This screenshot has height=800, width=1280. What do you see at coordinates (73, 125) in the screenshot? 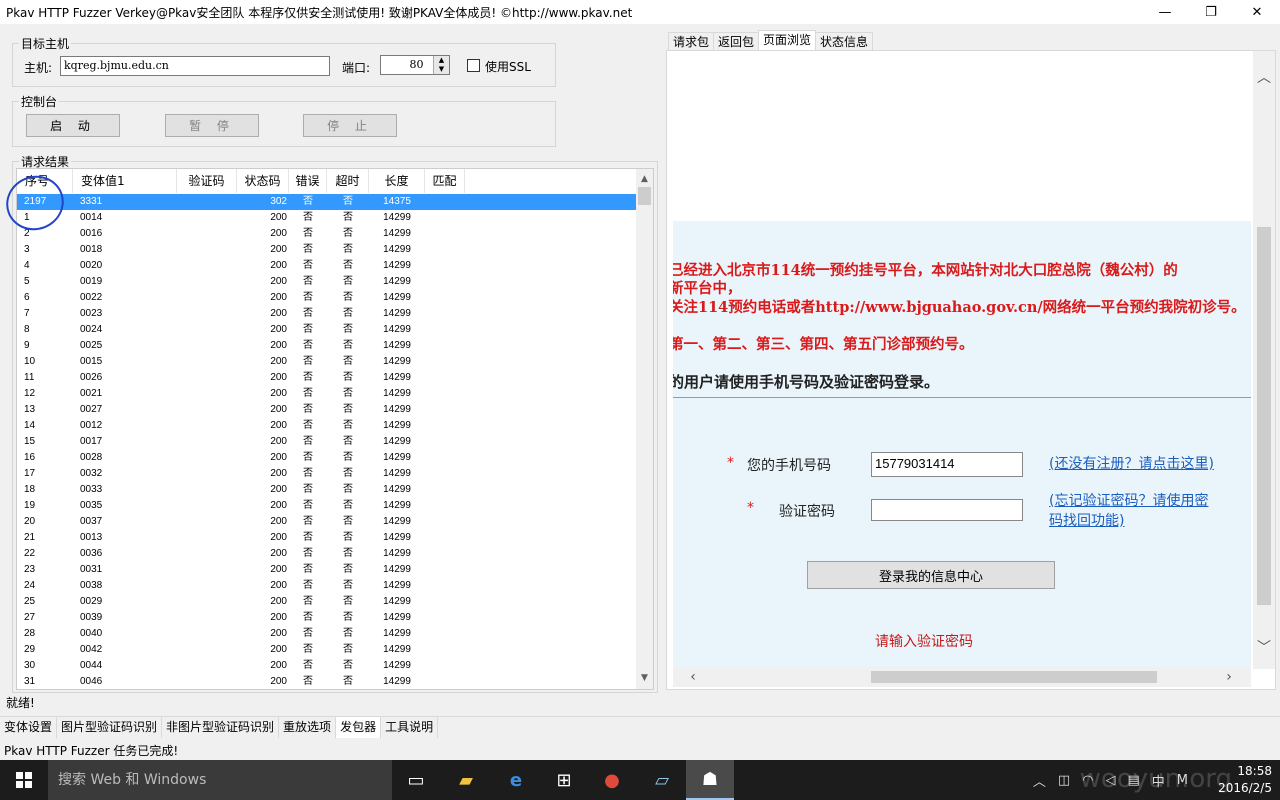
I see `start-button: 启 动` at bounding box center [73, 125].